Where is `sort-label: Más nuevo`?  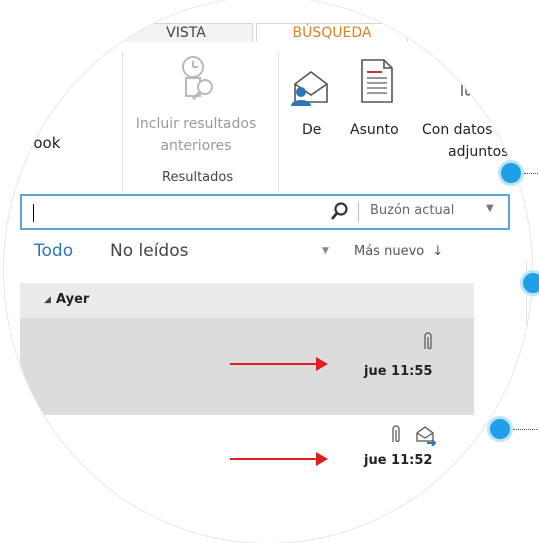 sort-label: Más nuevo is located at coordinates (389, 251).